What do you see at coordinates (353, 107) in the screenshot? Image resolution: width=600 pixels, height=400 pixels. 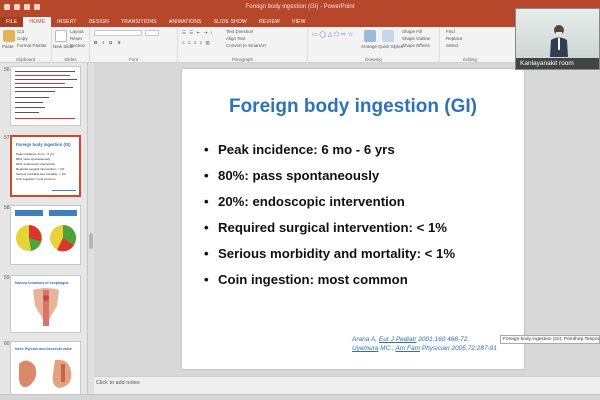 I see `slide-title: Foreign body ingestion (GI)` at bounding box center [353, 107].